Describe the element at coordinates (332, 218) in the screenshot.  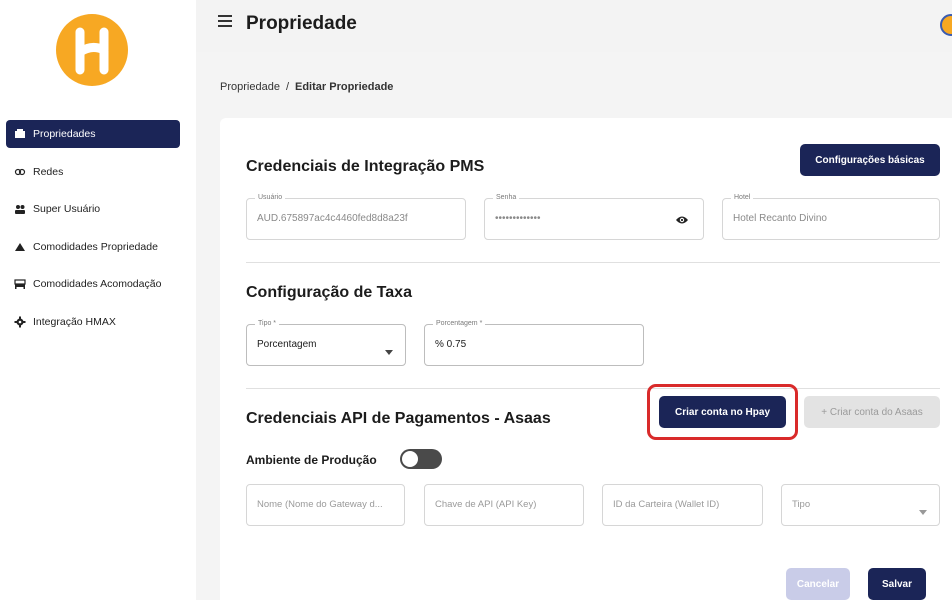
I see `pms-user-value: AUD.675897ac4c4460fed8d8a23f` at that location.